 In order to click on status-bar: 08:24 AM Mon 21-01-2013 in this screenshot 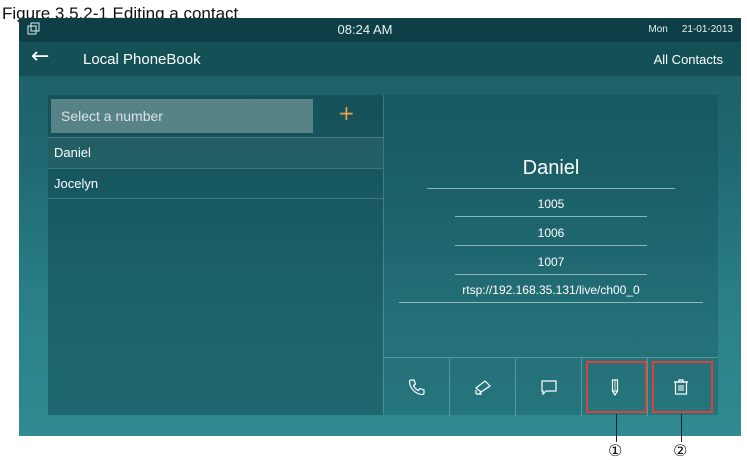, I will do `click(380, 30)`.